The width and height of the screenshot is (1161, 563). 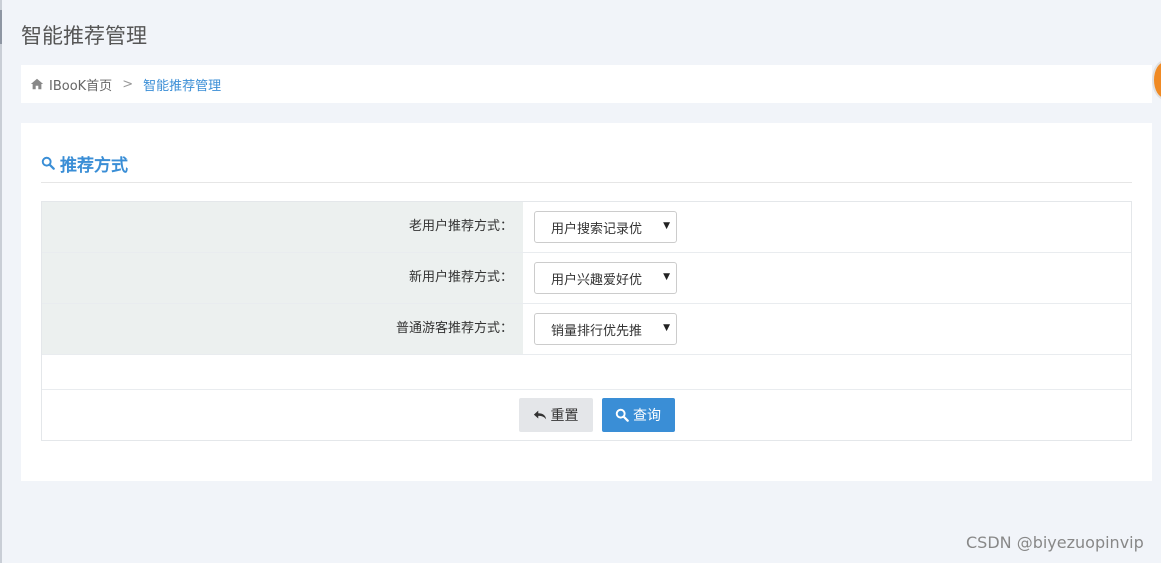 I want to click on guest-cell: 销量排行优先推 ▼, so click(x=827, y=329).